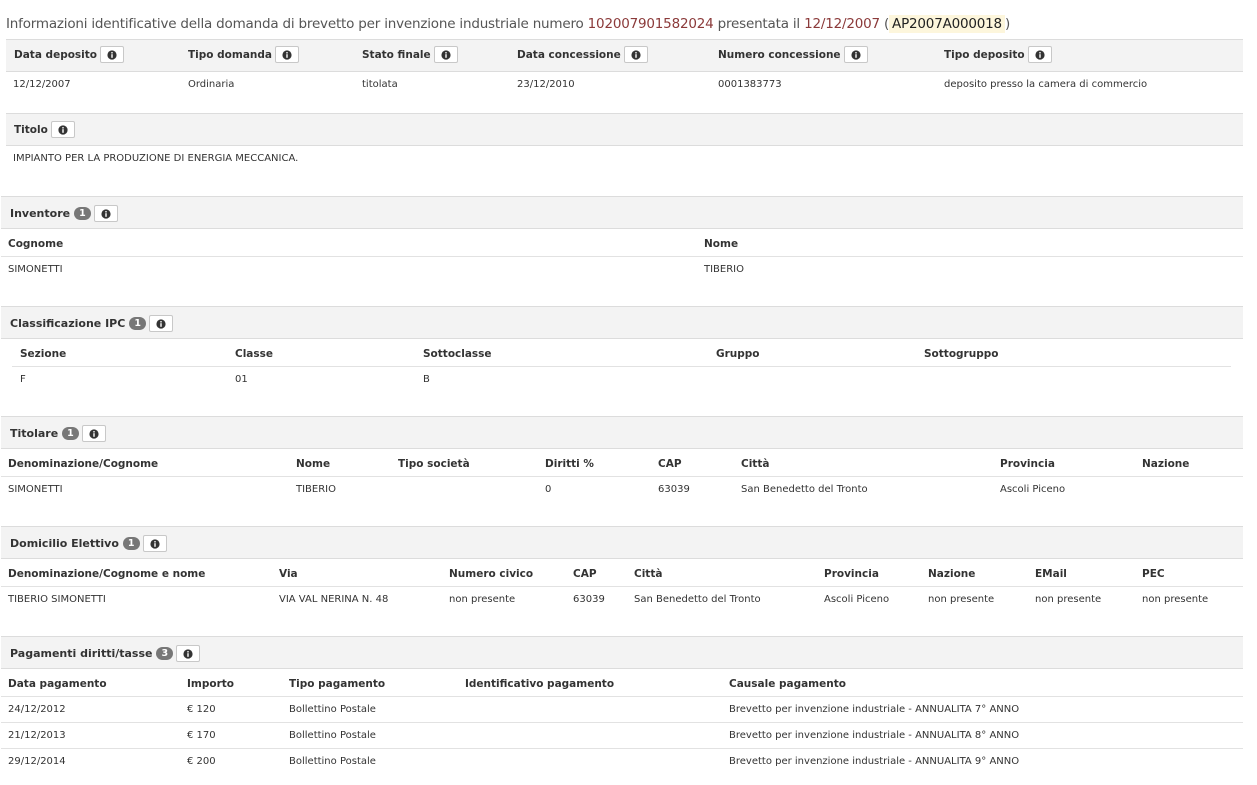 Image resolution: width=1257 pixels, height=785 pixels. Describe the element at coordinates (961, 599) in the screenshot. I see `domicilio-nazione: non presente` at that location.